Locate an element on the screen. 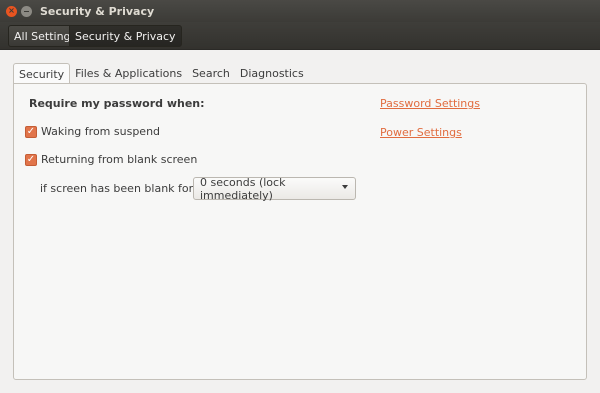 Image resolution: width=600 pixels, height=393 pixels. tab-diagnostics: Diagnostics is located at coordinates (272, 73).